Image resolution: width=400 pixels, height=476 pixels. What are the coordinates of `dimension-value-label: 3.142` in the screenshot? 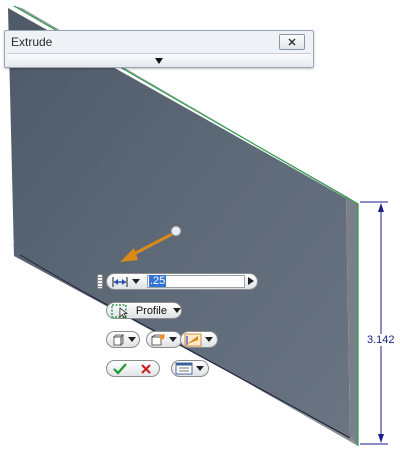 It's located at (381, 340).